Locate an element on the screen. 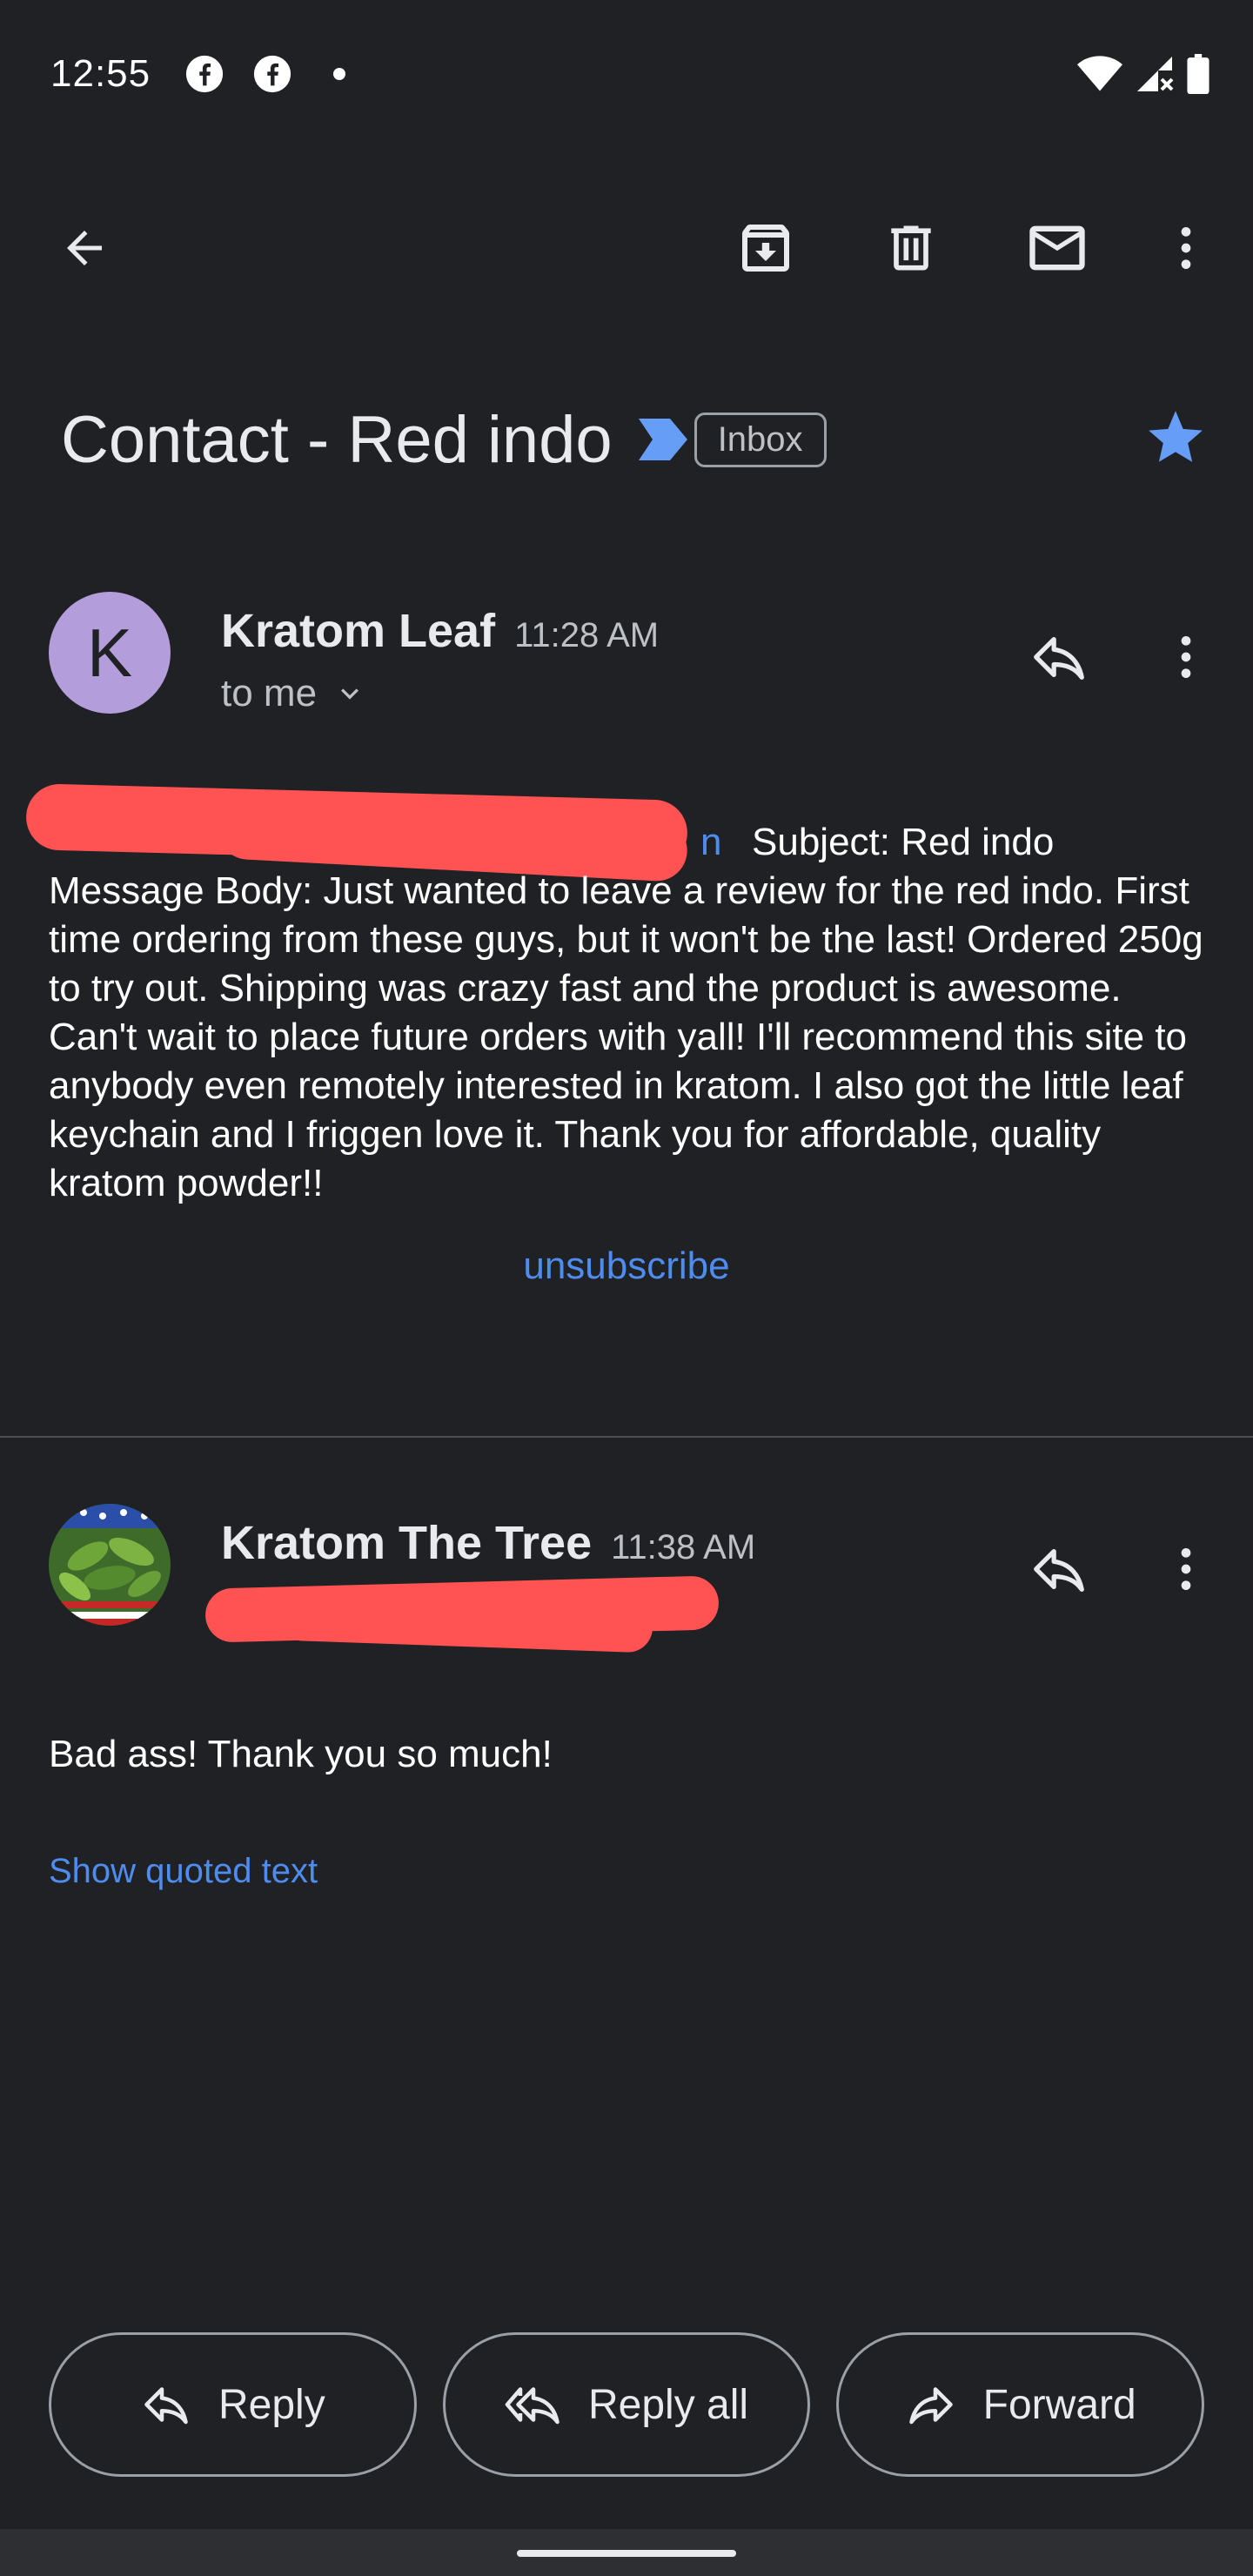 Image resolution: width=1253 pixels, height=2576 pixels. archive-button is located at coordinates (766, 248).